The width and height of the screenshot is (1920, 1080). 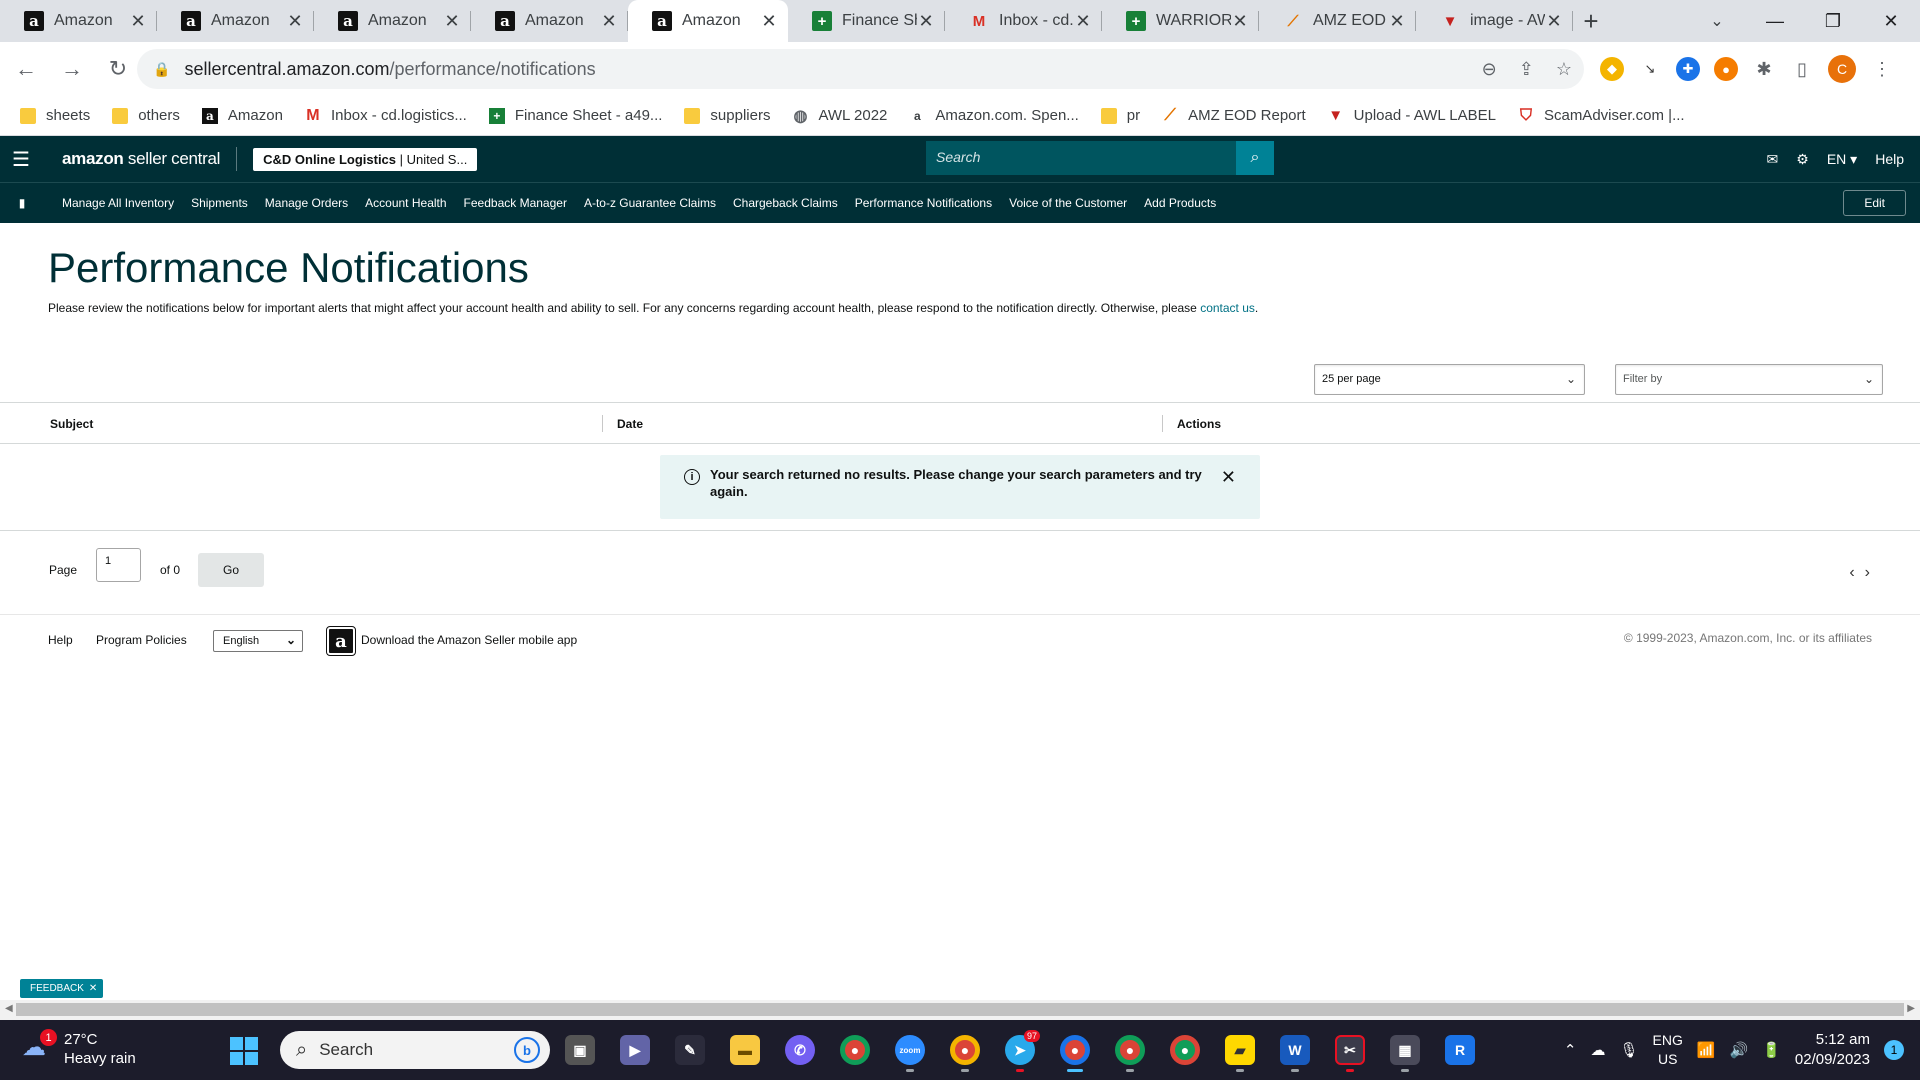 I want to click on sticky-notes-icon: ▰, so click(x=1240, y=1050).